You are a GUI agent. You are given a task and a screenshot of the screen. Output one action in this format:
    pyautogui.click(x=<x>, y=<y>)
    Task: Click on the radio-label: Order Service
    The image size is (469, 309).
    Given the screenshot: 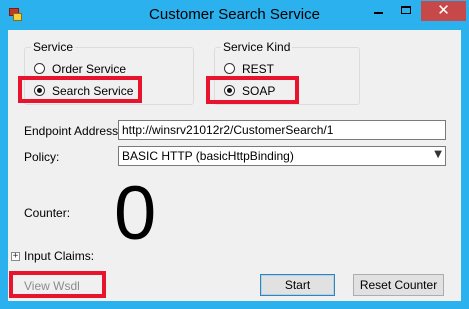 What is the action you would take?
    pyautogui.click(x=89, y=69)
    